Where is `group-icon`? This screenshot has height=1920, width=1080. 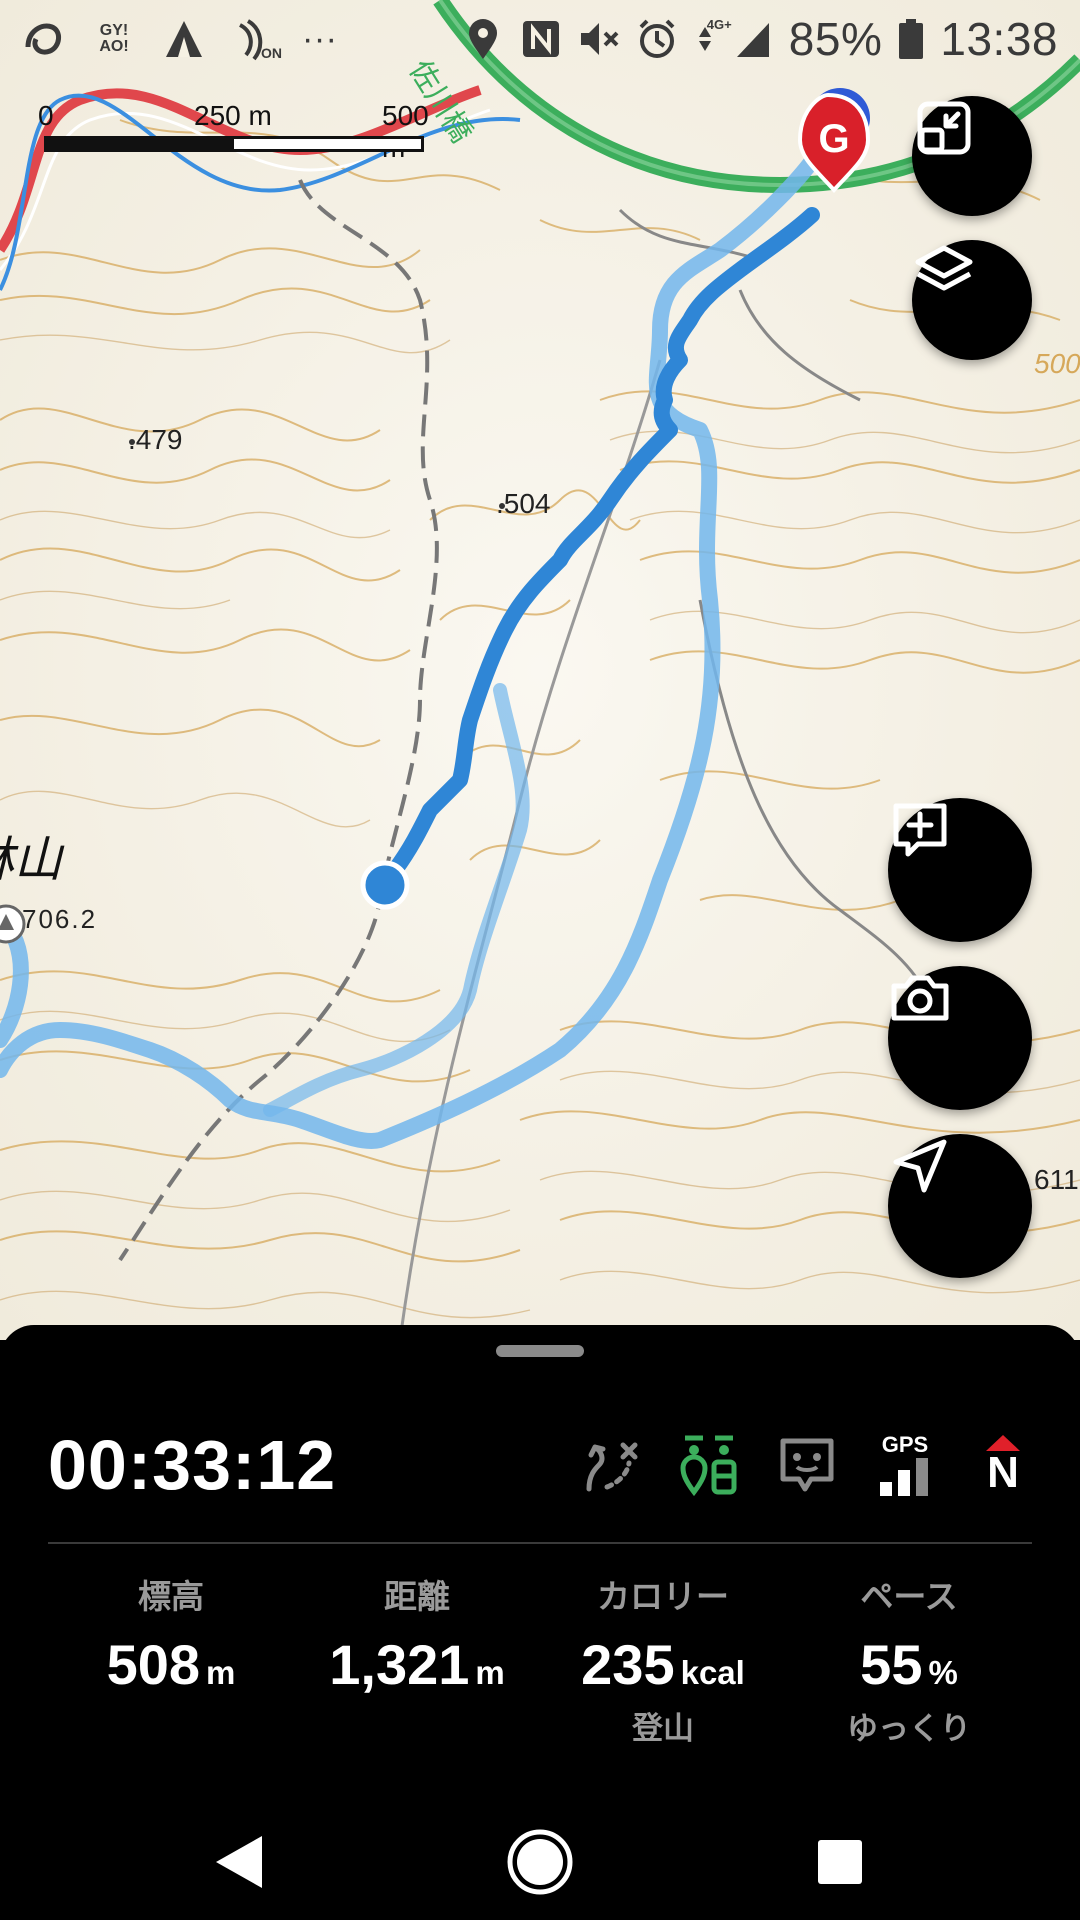
group-icon is located at coordinates (709, 1465).